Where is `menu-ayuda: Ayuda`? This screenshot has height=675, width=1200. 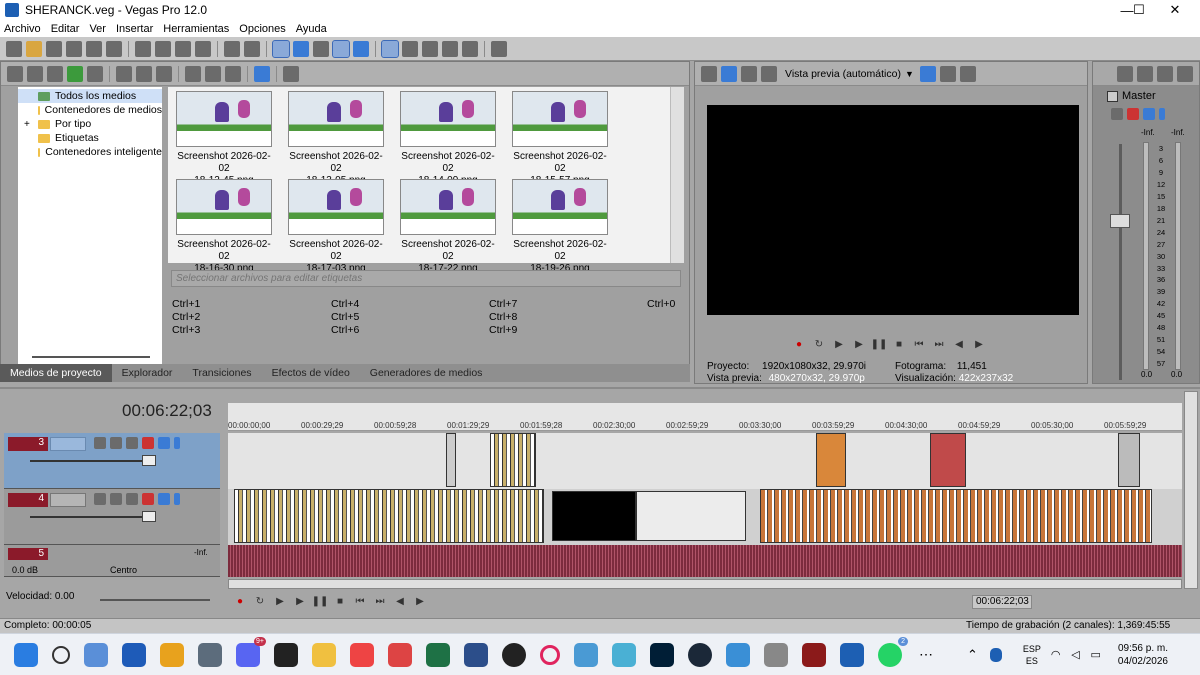 menu-ayuda: Ayuda is located at coordinates (311, 29).